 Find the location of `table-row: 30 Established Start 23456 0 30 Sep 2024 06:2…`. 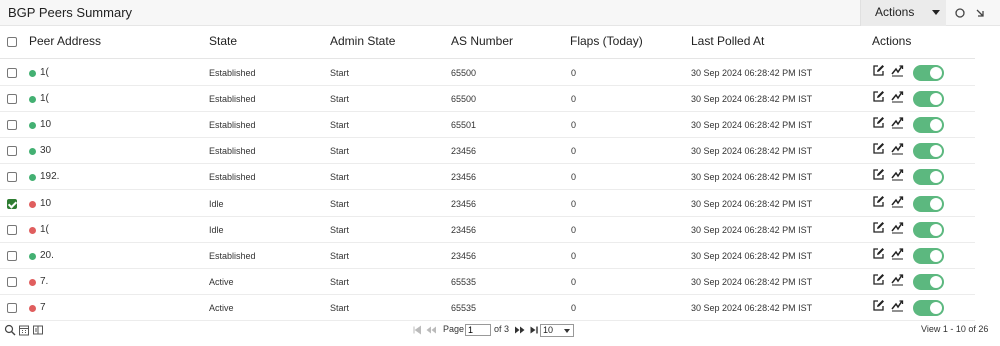

table-row: 30 Established Start 23456 0 30 Sep 2024 06:2… is located at coordinates (487, 151).